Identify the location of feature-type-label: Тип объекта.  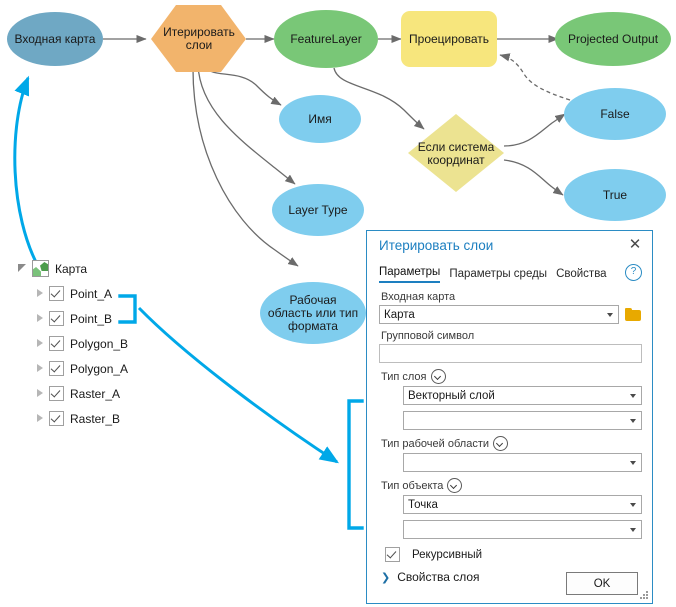
(511, 485).